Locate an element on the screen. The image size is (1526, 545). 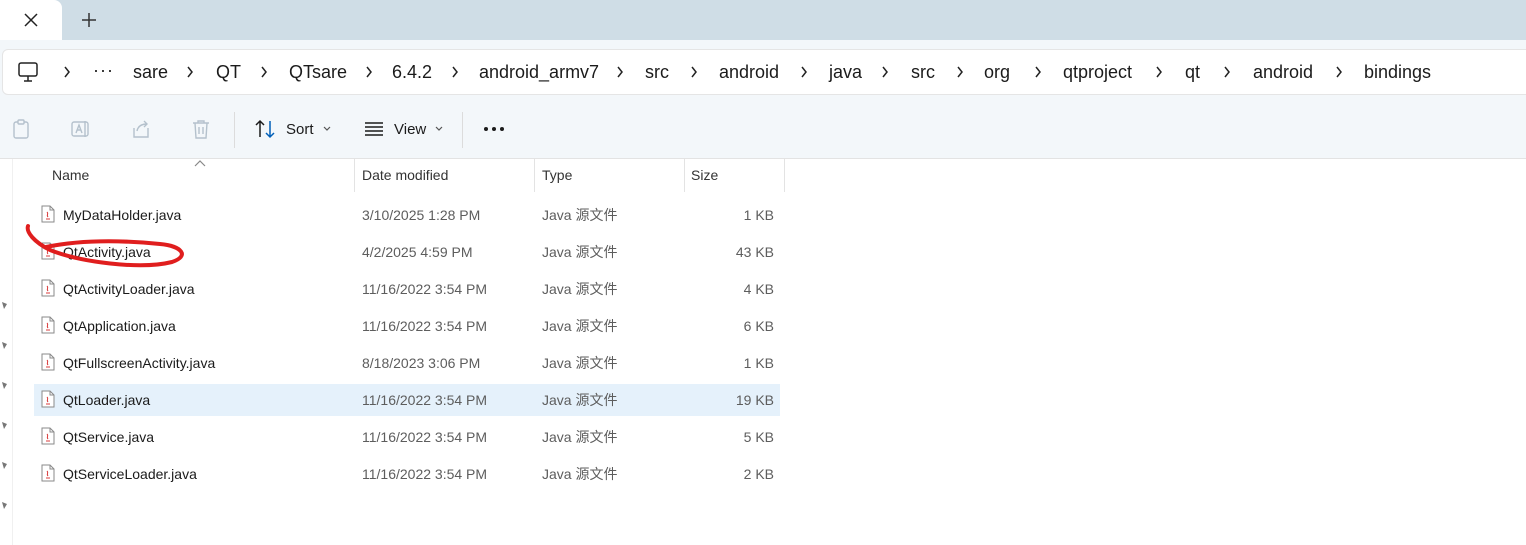
breadcrumb-item: java is located at coordinates (845, 72).